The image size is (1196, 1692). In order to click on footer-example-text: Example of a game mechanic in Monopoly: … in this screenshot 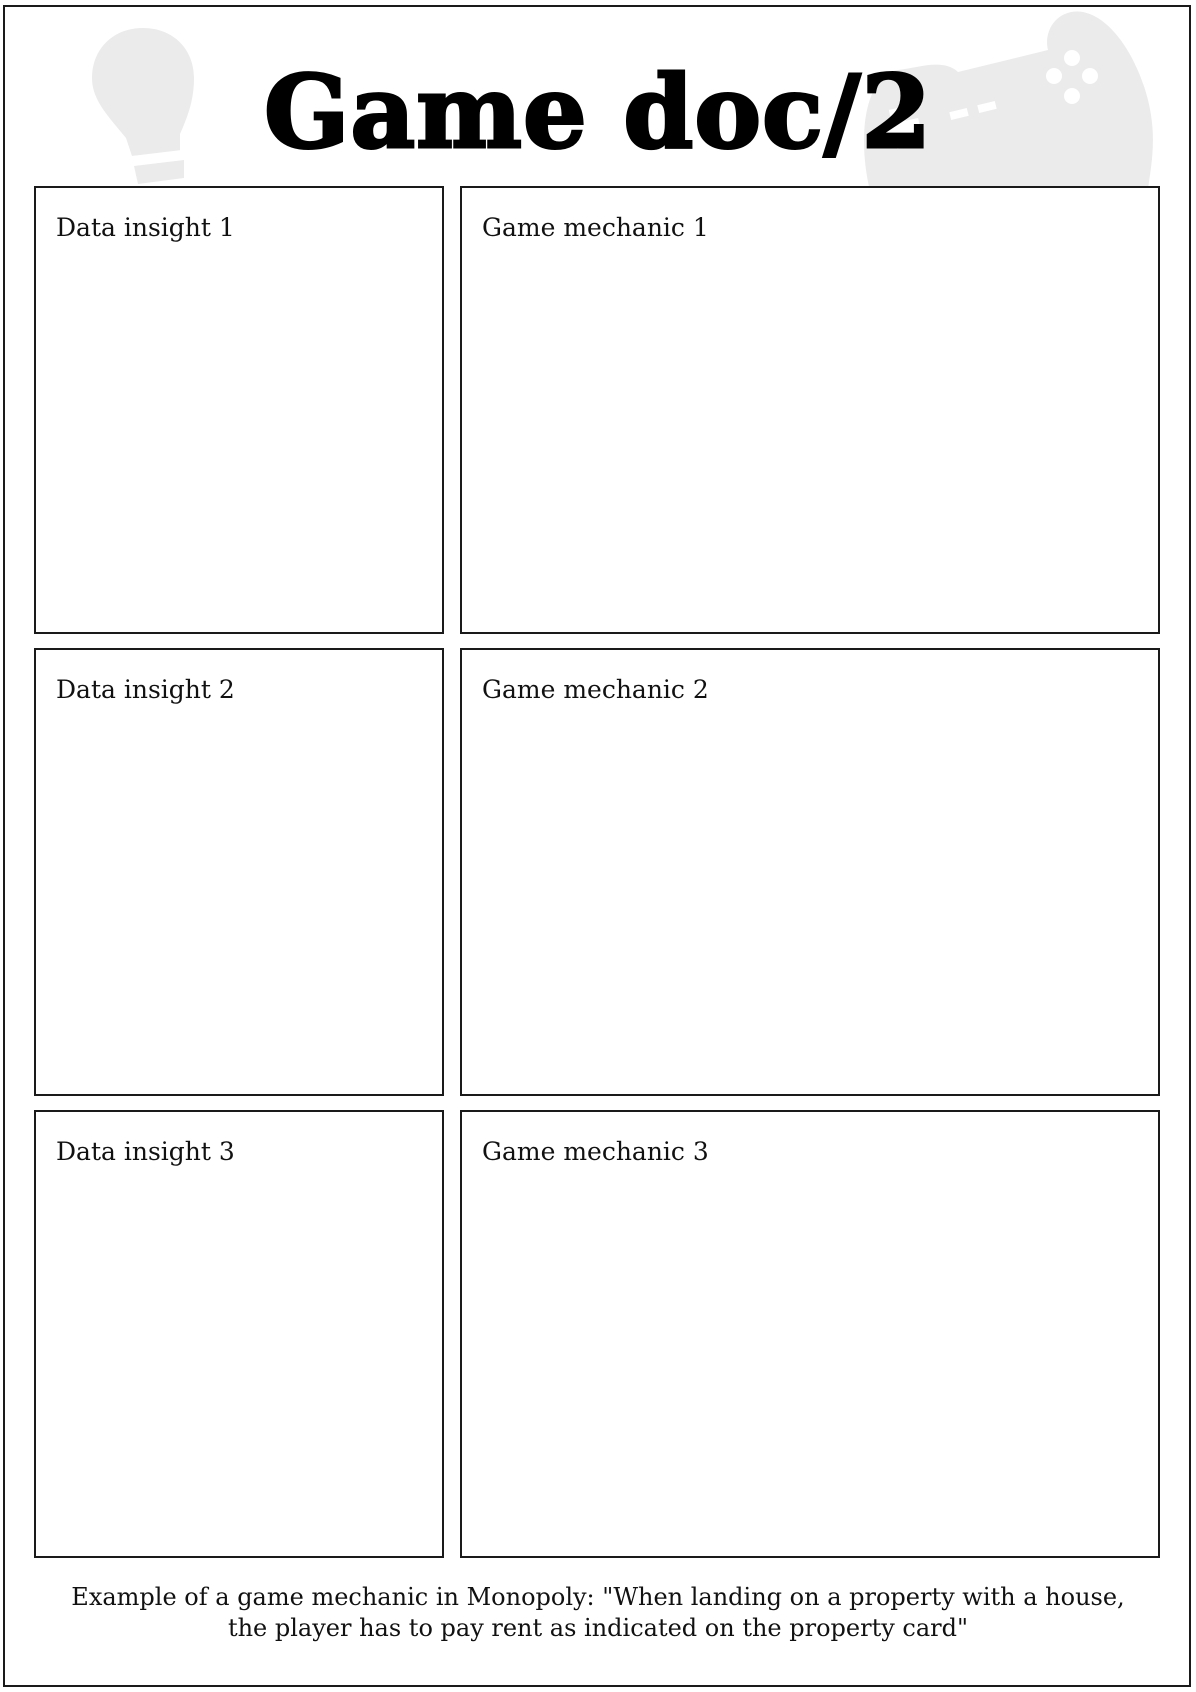, I will do `click(598, 1613)`.